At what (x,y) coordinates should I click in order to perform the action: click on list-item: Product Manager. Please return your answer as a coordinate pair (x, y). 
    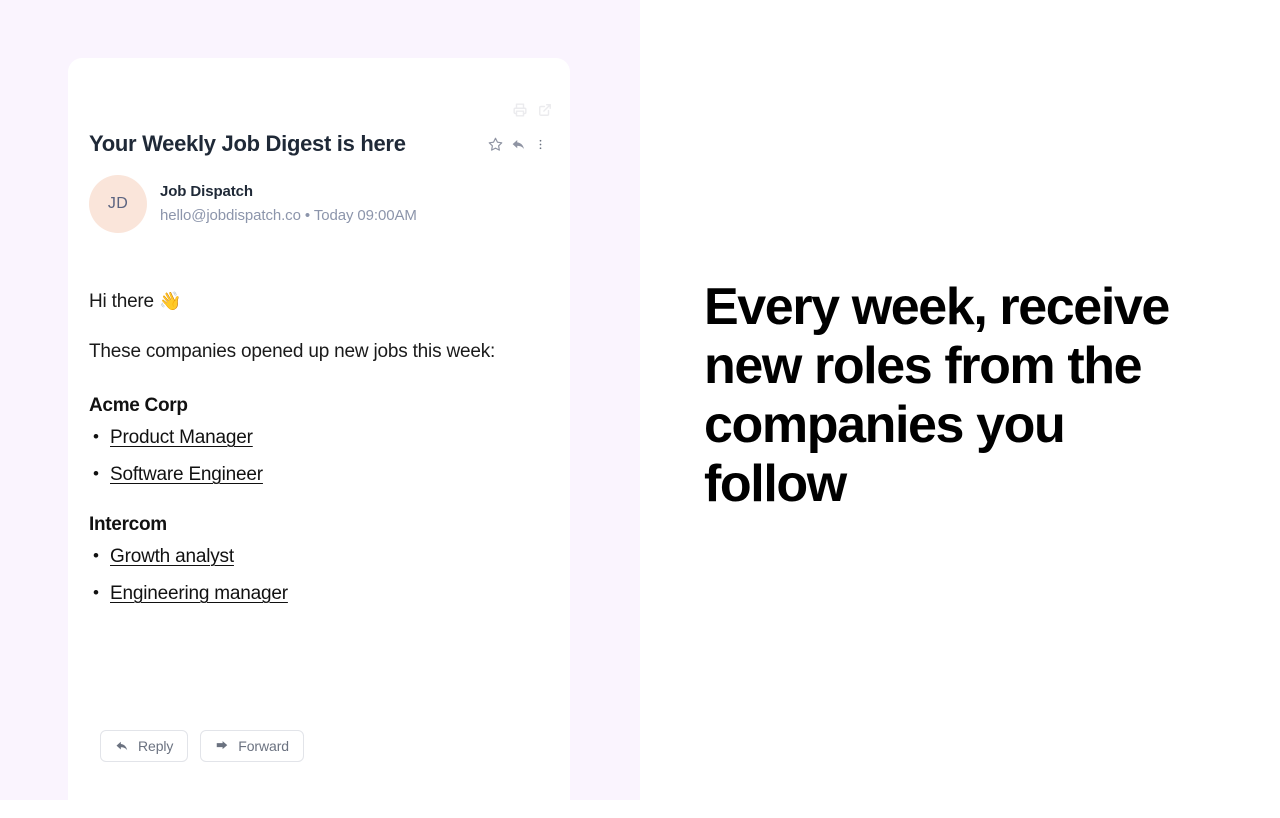
    Looking at the image, I should click on (315, 437).